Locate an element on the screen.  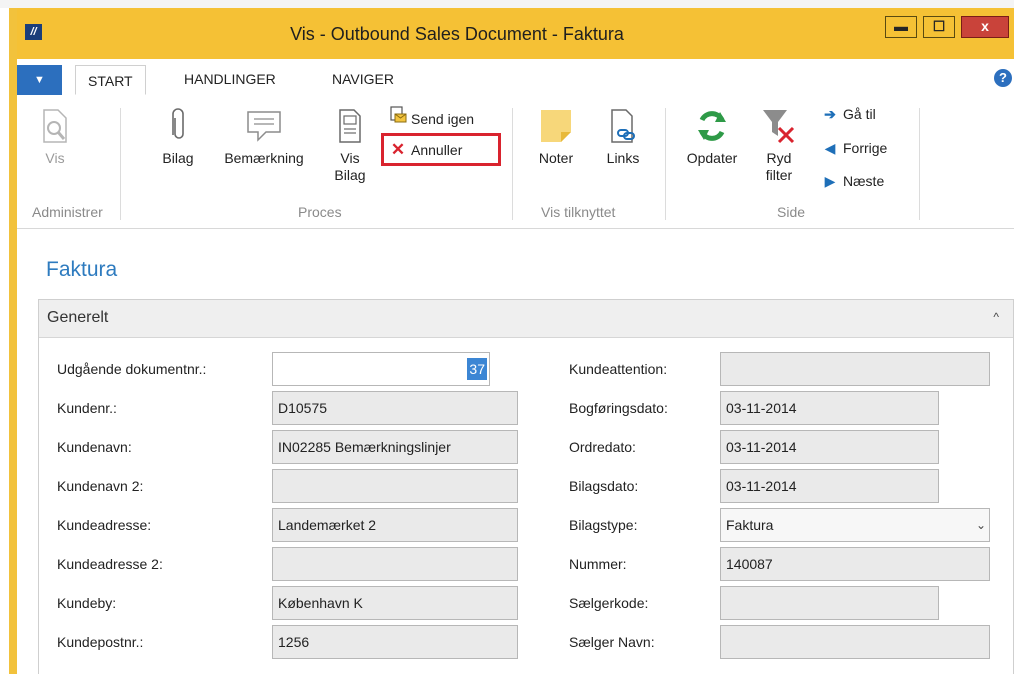
vis-bilag-label-2: Bilag is located at coordinates (350, 175).